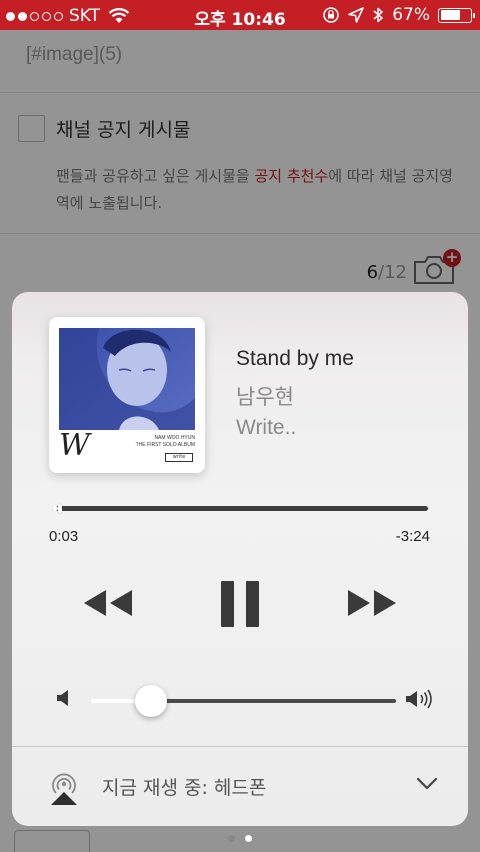  Describe the element at coordinates (59, 508) in the screenshot. I see `progress-knob` at that location.